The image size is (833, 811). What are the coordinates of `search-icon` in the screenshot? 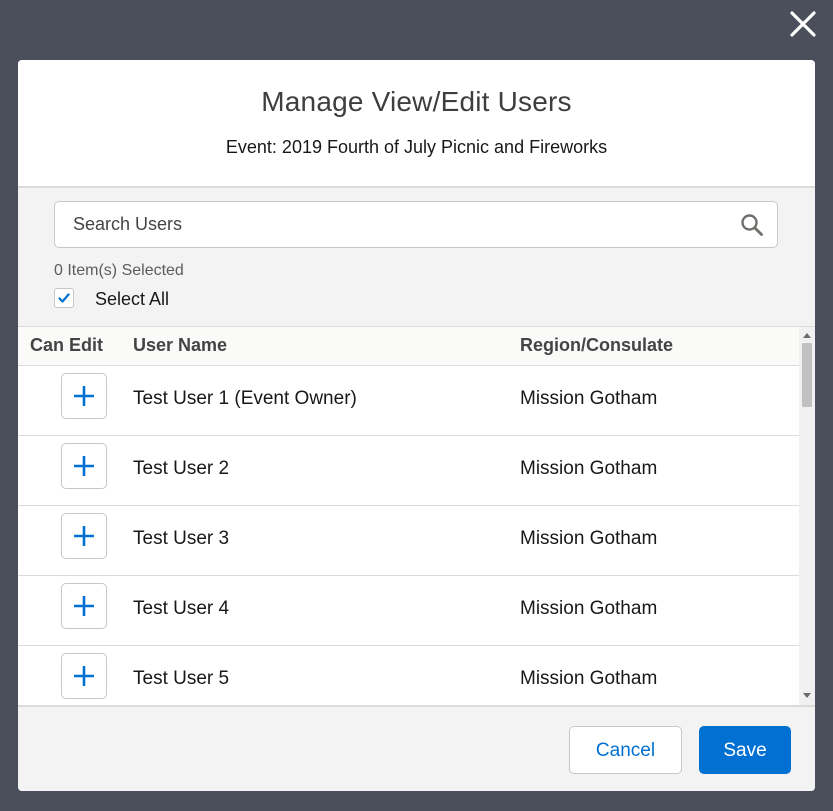 It's located at (752, 225).